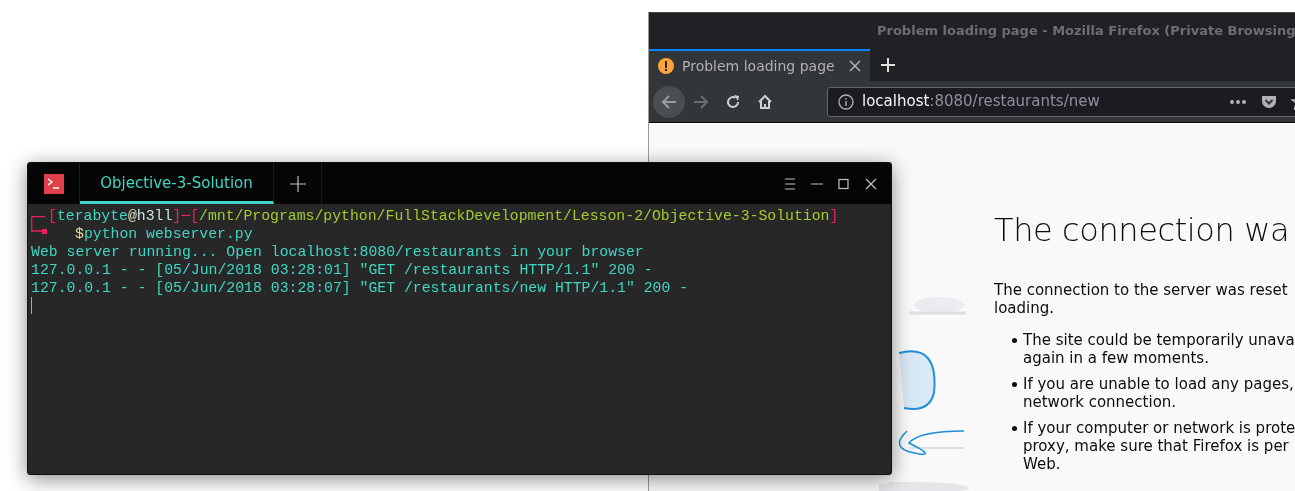  Describe the element at coordinates (765, 101) in the screenshot. I see `home-icon` at that location.